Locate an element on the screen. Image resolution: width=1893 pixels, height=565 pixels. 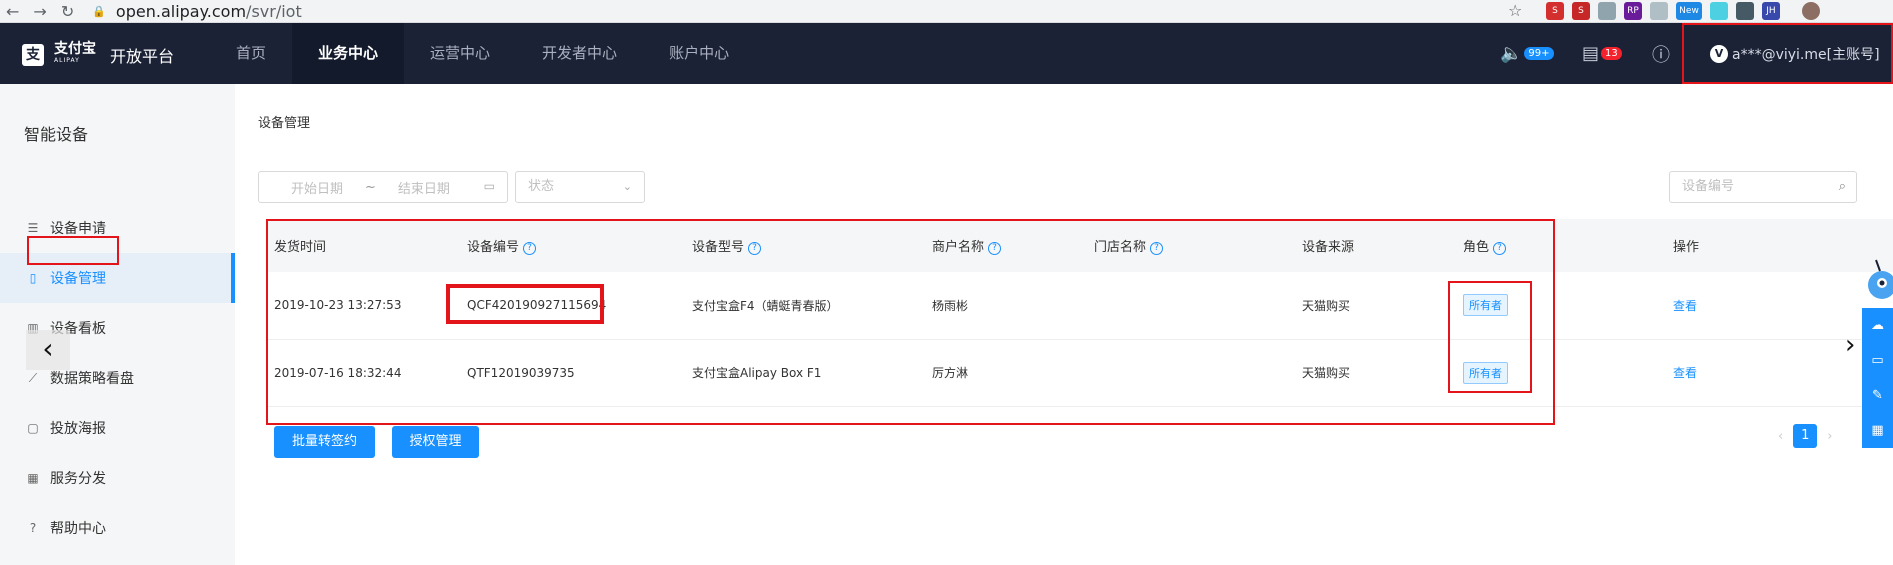
list-icon: ☰ is located at coordinates (33, 228).